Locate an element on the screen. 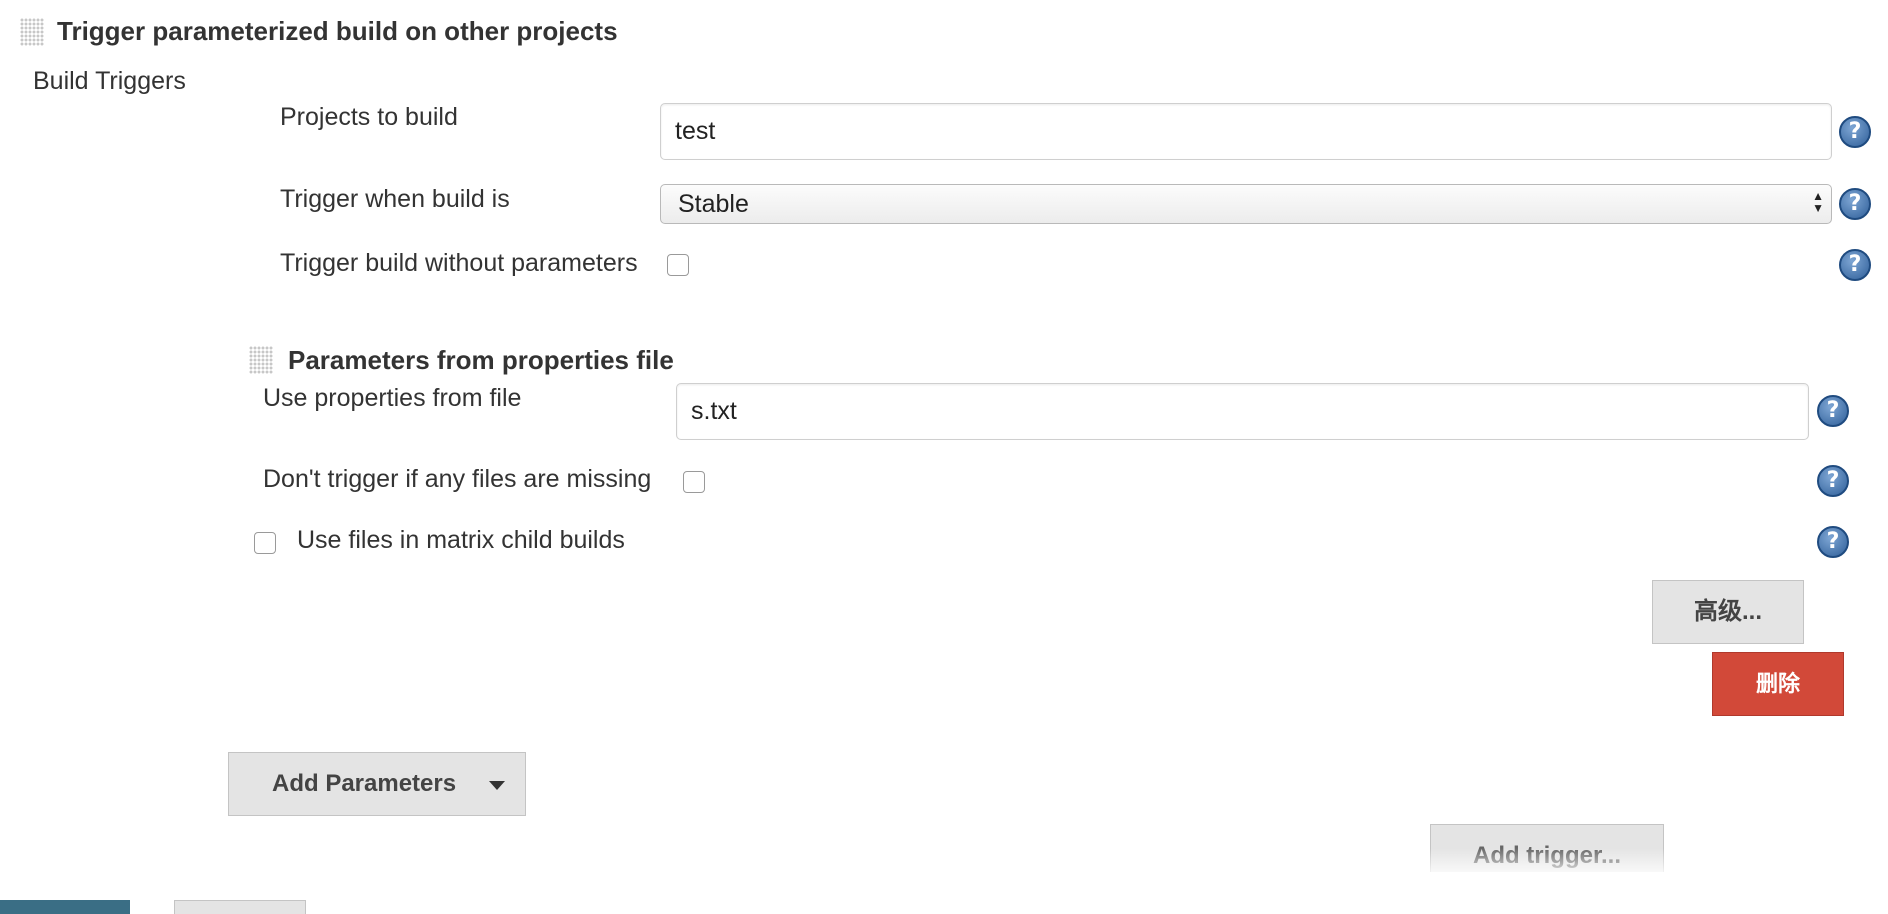 This screenshot has height=914, width=1888. apply-button is located at coordinates (240, 907).